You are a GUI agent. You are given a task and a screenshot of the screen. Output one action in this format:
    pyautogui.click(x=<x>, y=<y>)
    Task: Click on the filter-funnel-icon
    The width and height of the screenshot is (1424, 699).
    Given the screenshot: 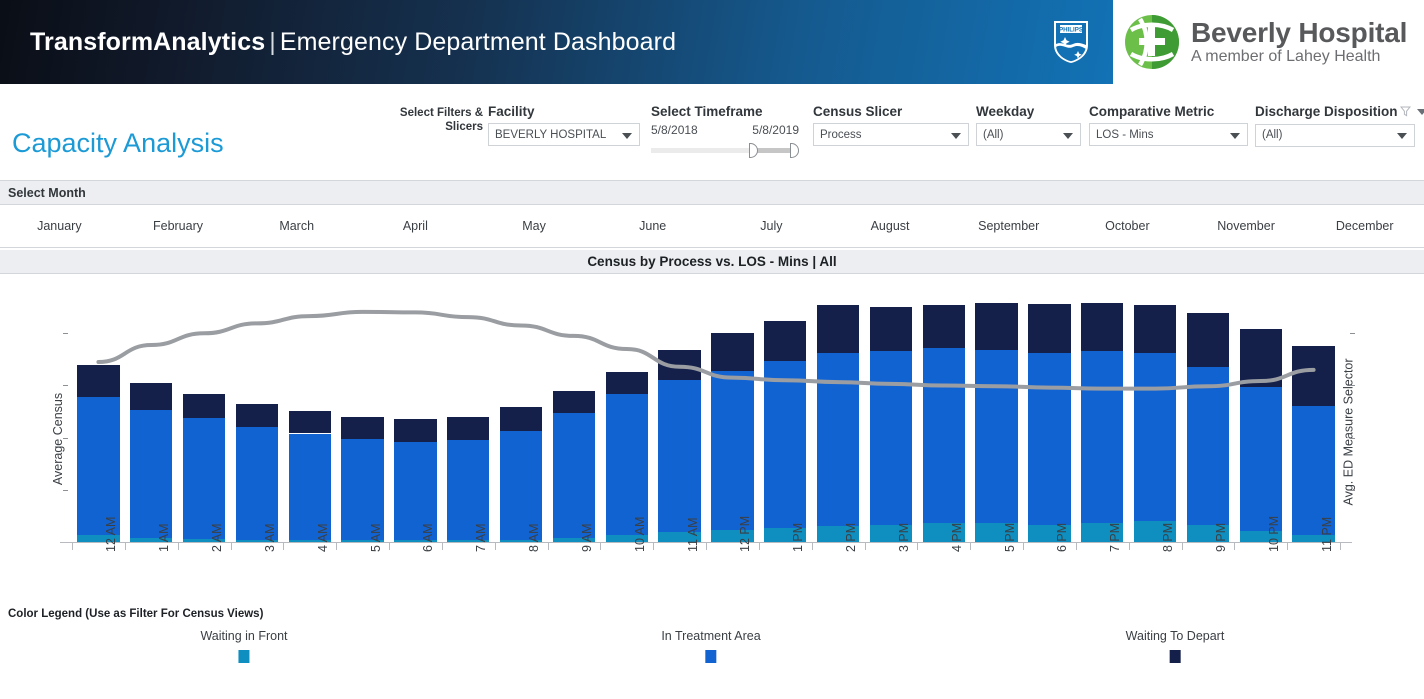 What is the action you would take?
    pyautogui.click(x=1405, y=112)
    